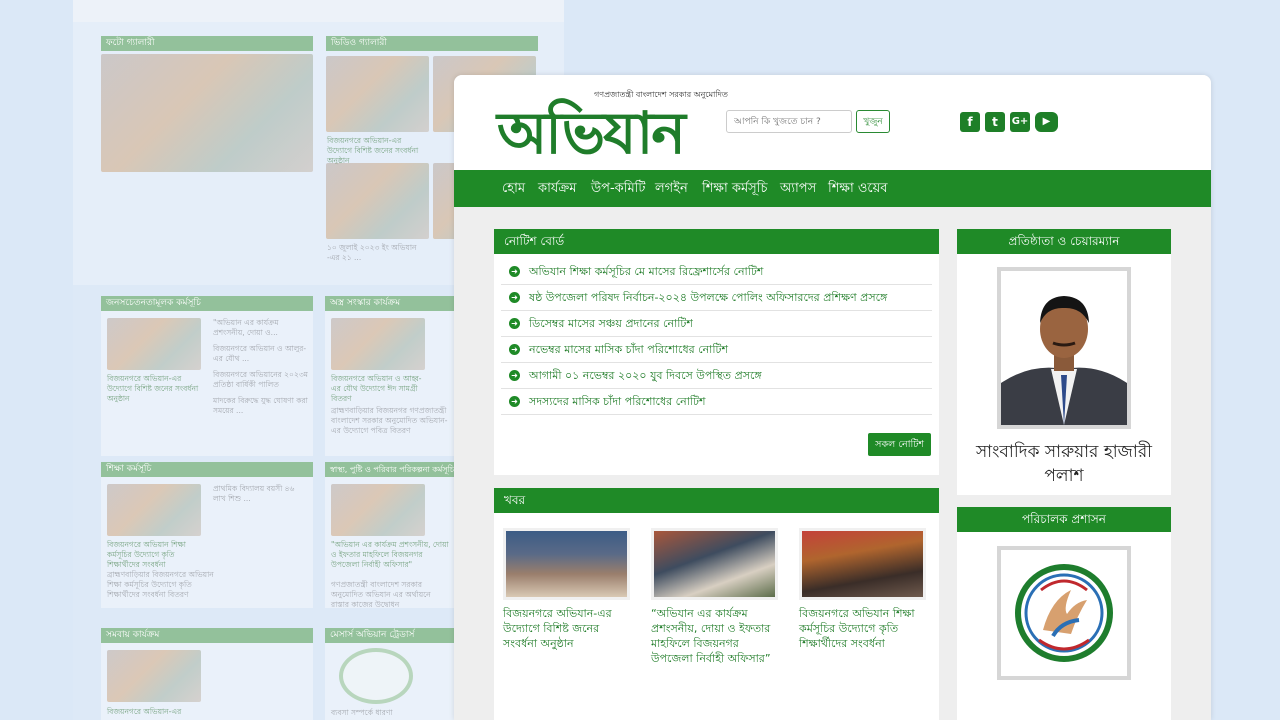 The image size is (1280, 720). What do you see at coordinates (1064, 464) in the screenshot?
I see `founder-name: সাংবাদিক সারুয়ার হাজারী পলাশ` at bounding box center [1064, 464].